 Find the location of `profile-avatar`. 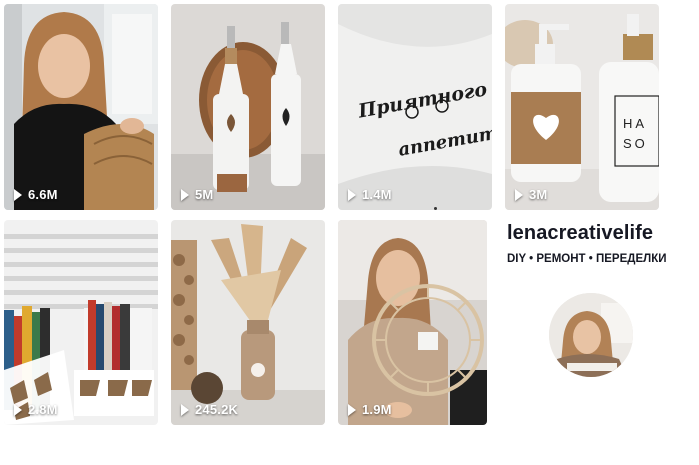

profile-avatar is located at coordinates (591, 335).